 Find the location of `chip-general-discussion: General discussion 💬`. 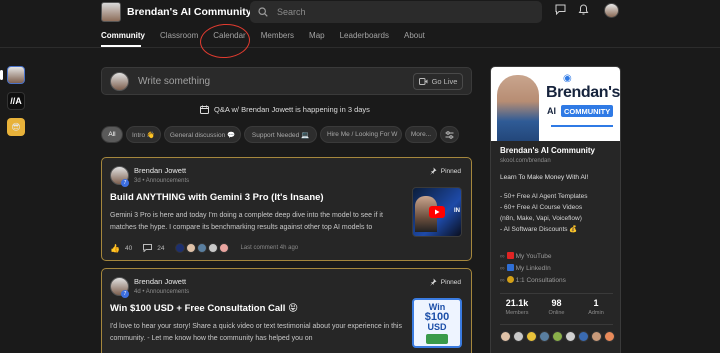

chip-general-discussion: General discussion 💬 is located at coordinates (202, 134).